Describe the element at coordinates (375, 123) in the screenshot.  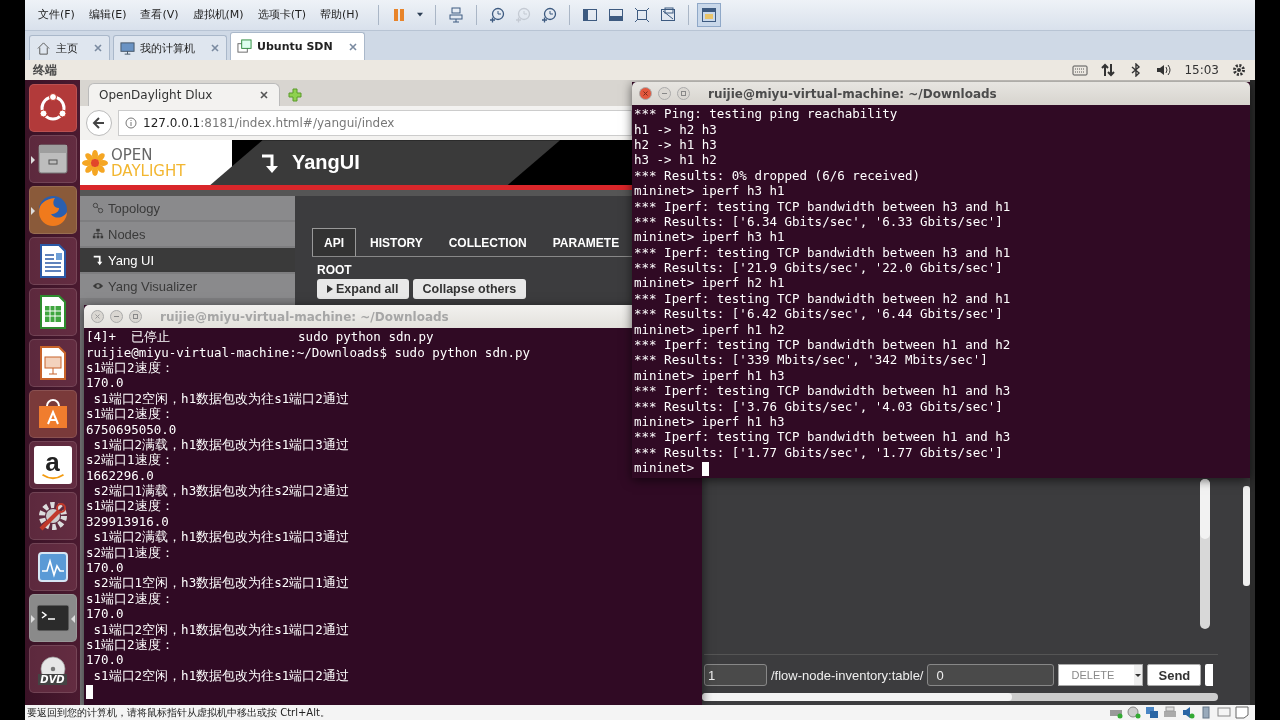
I see `address-bar: 127.0.0.1:8181/index.html#/yangui/index` at that location.